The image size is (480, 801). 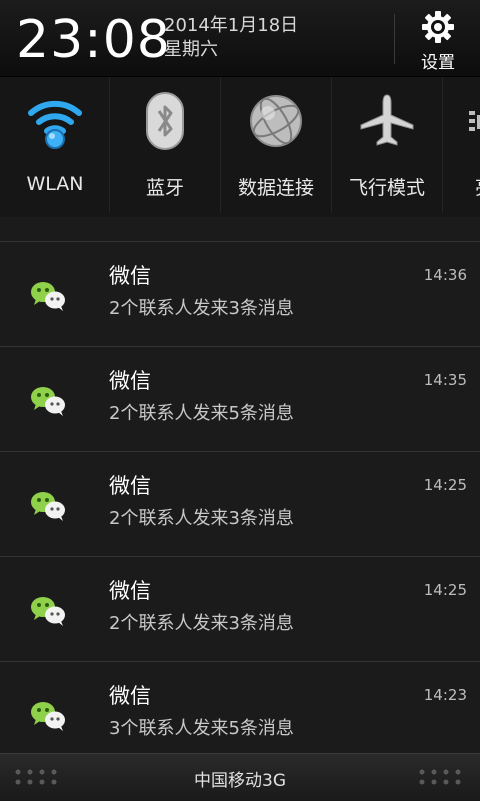 What do you see at coordinates (438, 63) in the screenshot?
I see `settings-label: 设置` at bounding box center [438, 63].